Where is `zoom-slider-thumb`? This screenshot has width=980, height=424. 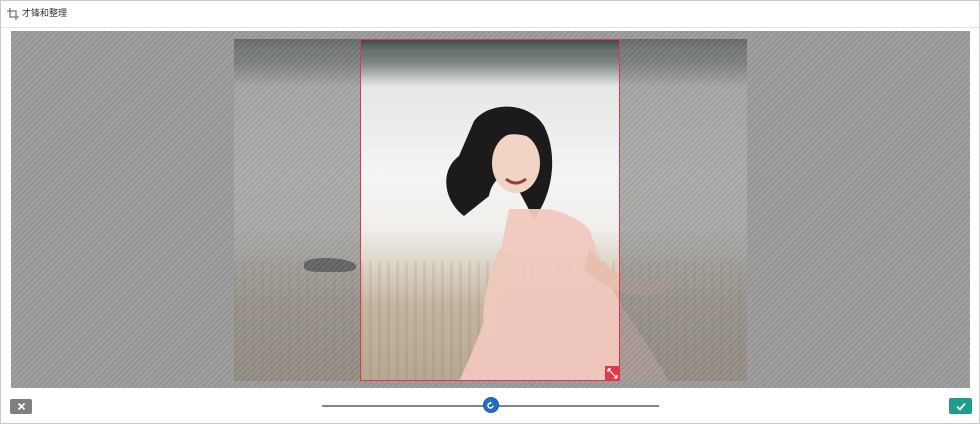 zoom-slider-thumb is located at coordinates (490, 405).